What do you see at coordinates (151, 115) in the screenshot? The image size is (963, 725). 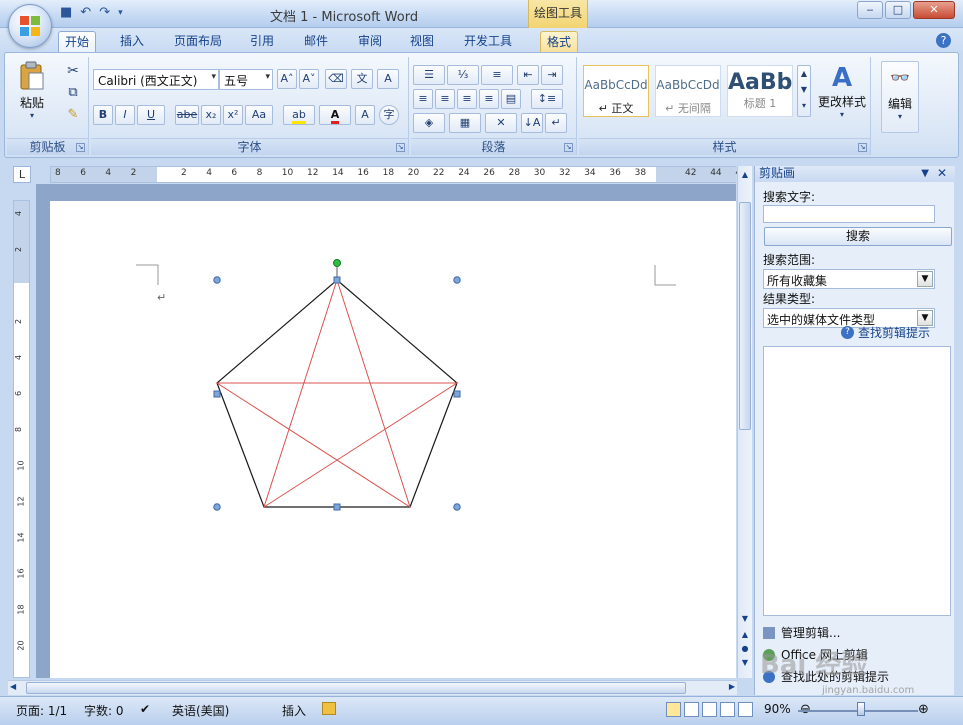 I see `underline-button: U` at bounding box center [151, 115].